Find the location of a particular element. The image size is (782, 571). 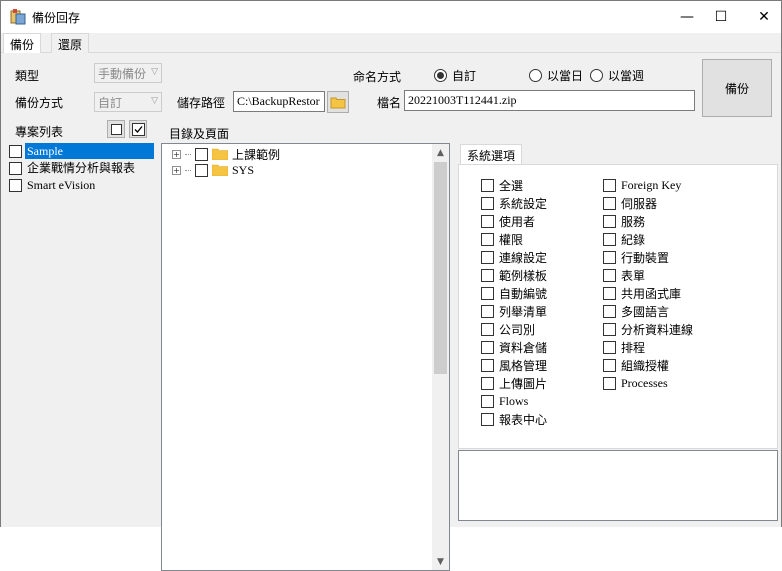

option-checkbox: 使用者 is located at coordinates (508, 221).